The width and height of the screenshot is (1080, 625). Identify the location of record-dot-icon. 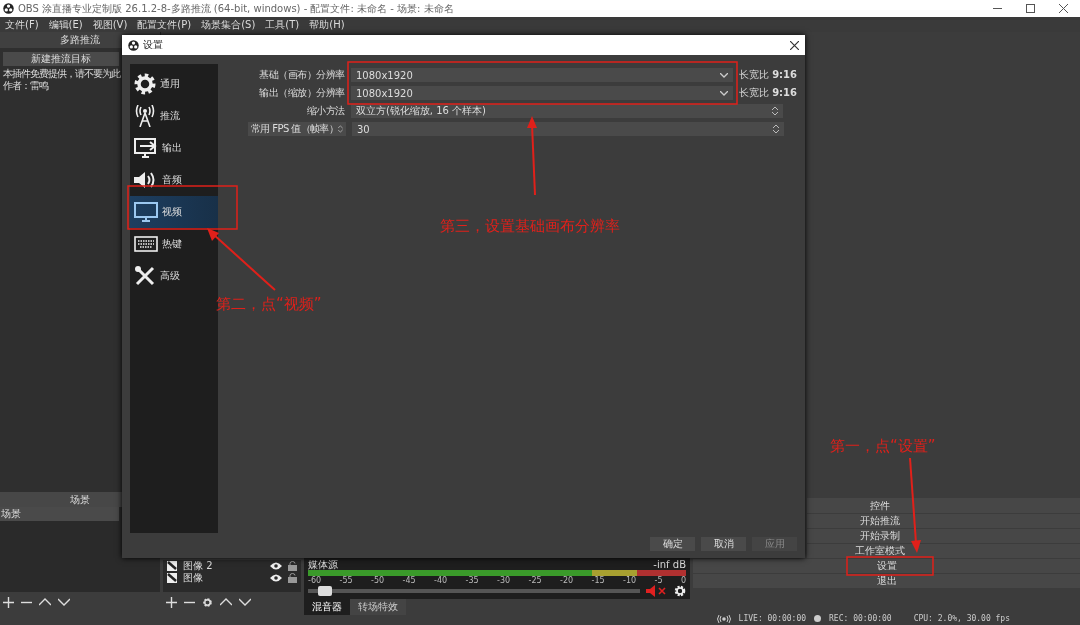
(818, 618).